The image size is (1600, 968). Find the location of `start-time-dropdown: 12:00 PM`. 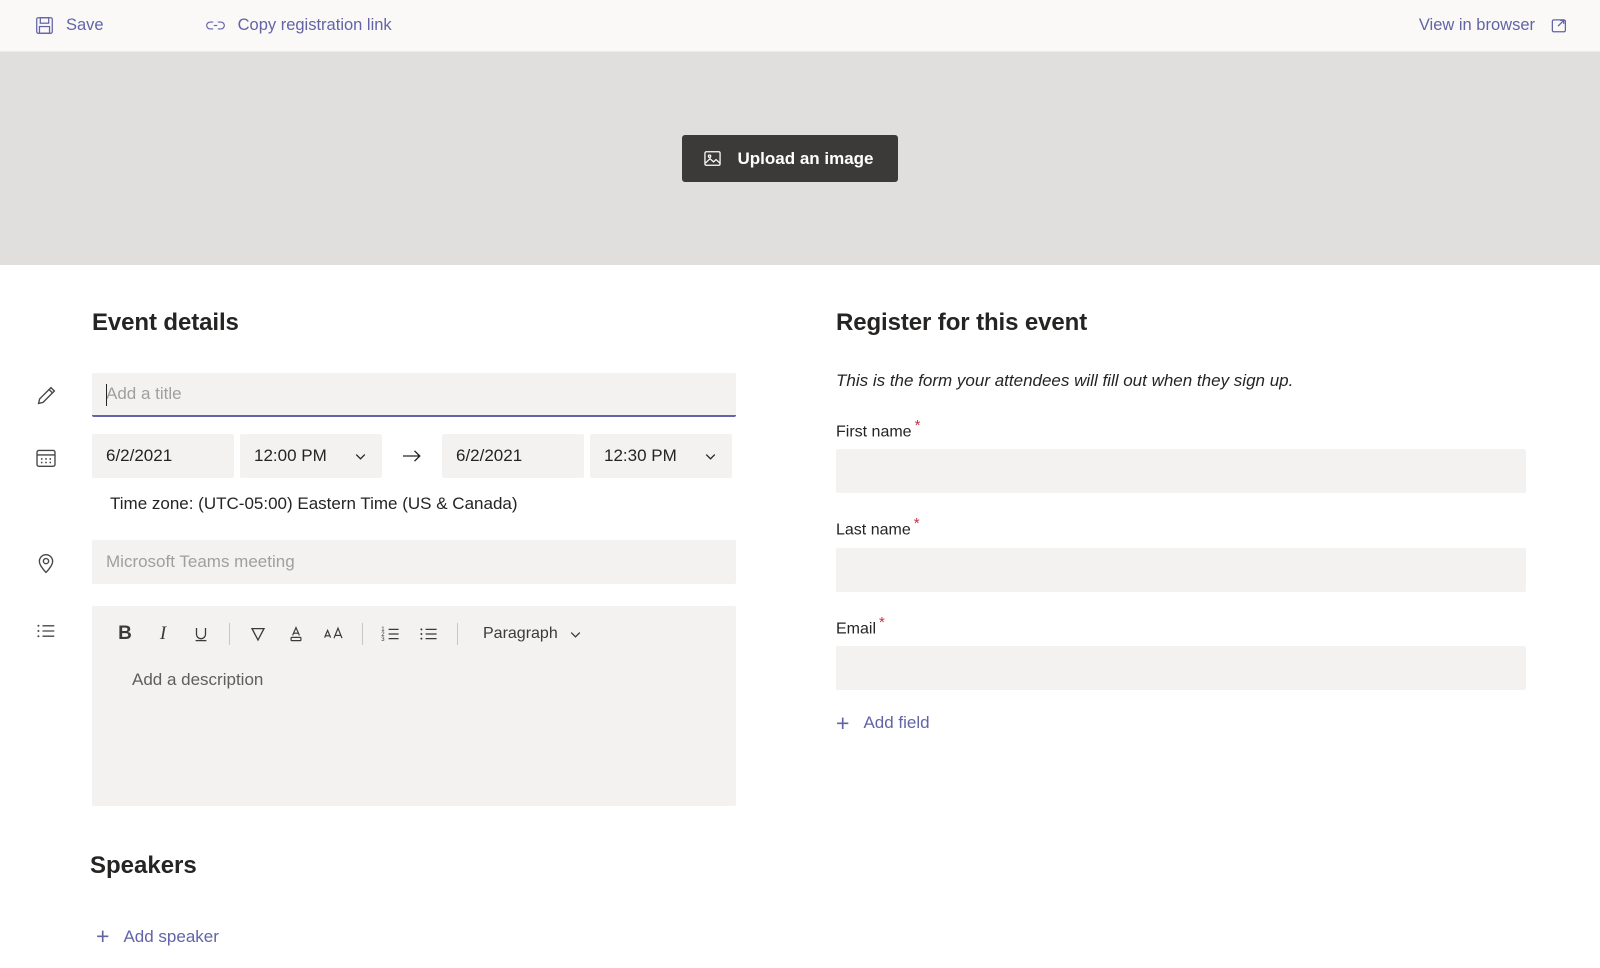

start-time-dropdown: 12:00 PM is located at coordinates (311, 456).